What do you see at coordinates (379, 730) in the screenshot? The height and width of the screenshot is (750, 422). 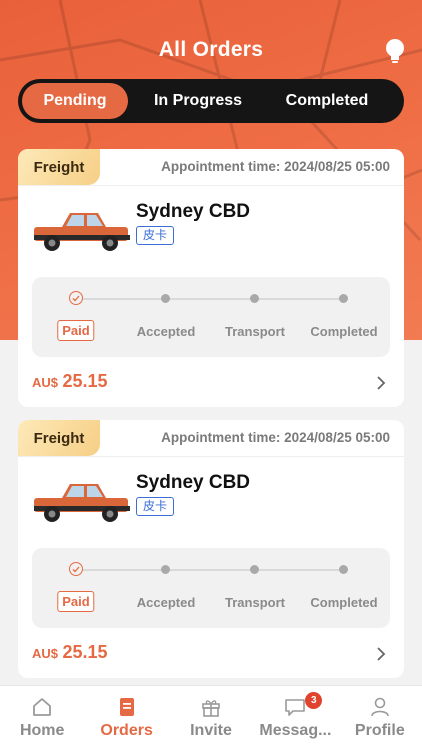 I see `nav-profile-label: Profile` at bounding box center [379, 730].